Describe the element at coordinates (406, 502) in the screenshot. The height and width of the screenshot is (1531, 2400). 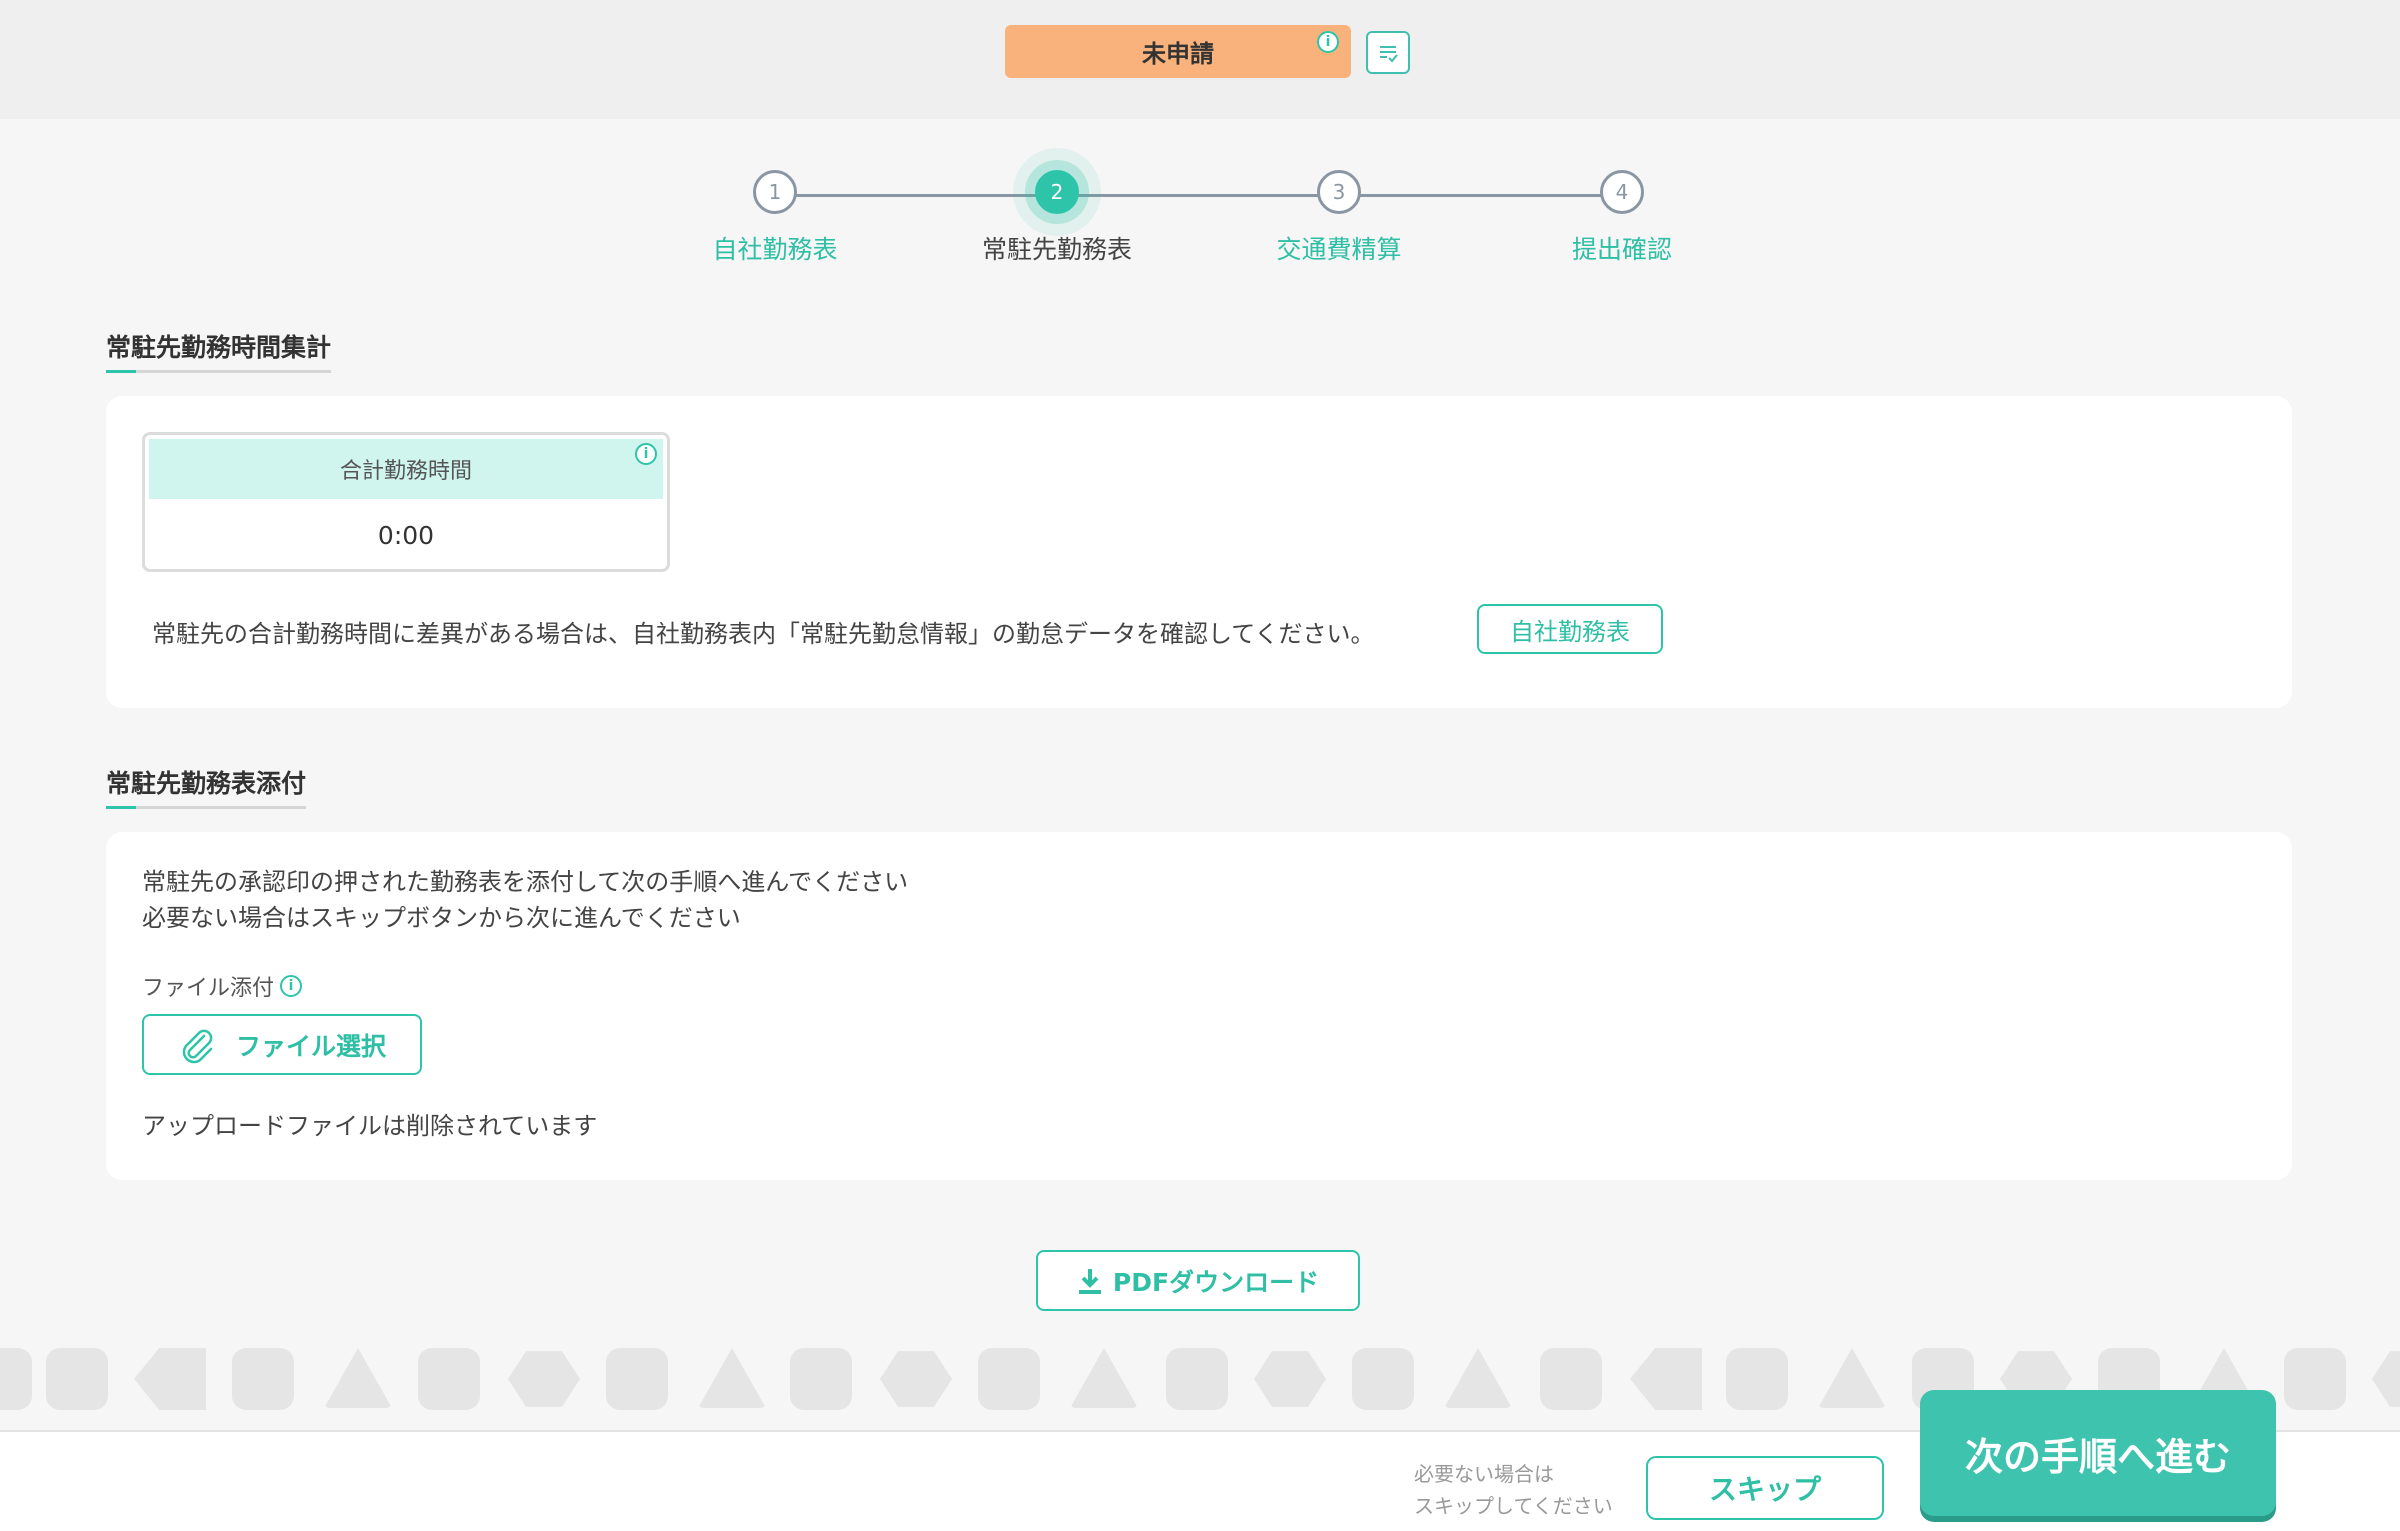
I see `total-hours-box: 合計勤務時間 i 0:00` at that location.